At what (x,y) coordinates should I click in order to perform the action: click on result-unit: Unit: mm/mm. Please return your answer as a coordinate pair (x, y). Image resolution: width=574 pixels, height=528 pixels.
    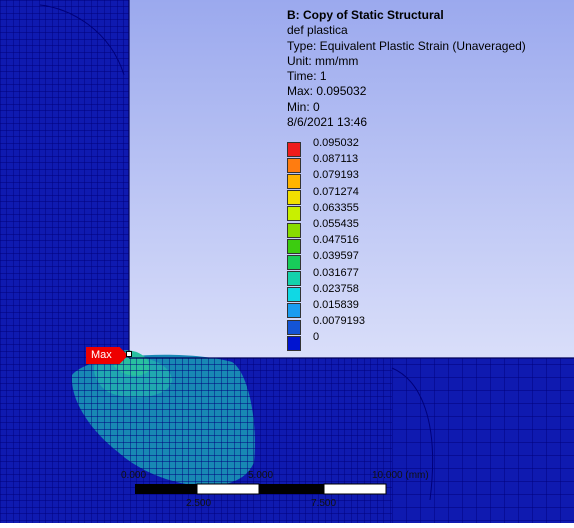
    Looking at the image, I should click on (323, 60).